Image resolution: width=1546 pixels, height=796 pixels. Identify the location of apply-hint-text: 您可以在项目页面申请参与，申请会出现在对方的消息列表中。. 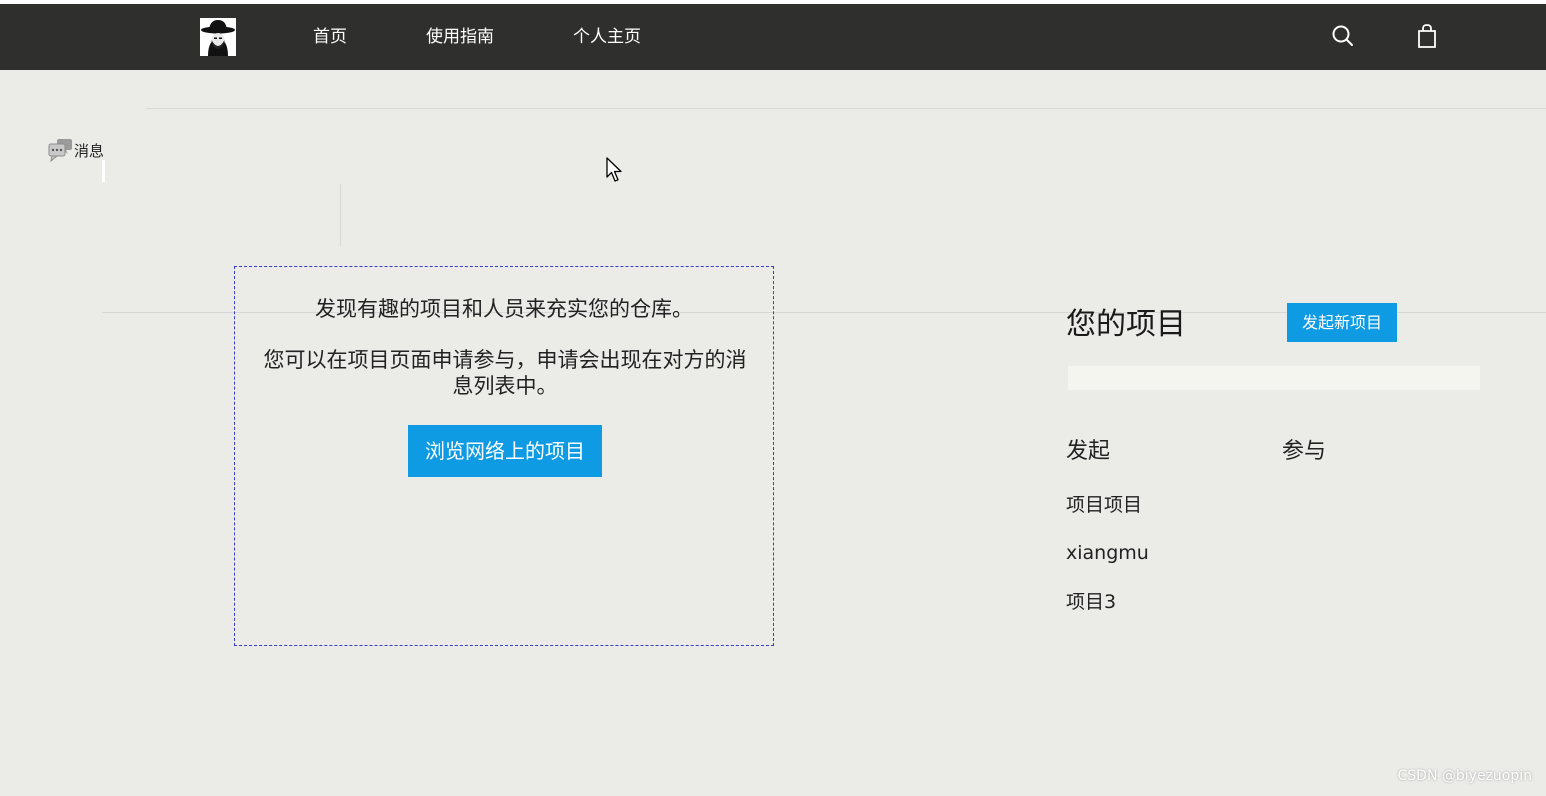
(505, 373).